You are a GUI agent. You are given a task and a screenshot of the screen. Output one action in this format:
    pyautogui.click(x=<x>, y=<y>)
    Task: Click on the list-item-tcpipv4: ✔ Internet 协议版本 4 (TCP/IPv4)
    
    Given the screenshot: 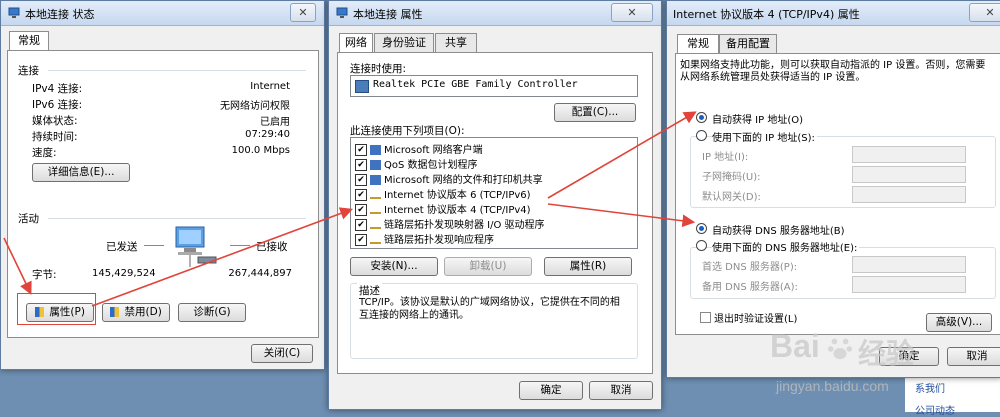 What is the action you would take?
    pyautogui.click(x=443, y=208)
    